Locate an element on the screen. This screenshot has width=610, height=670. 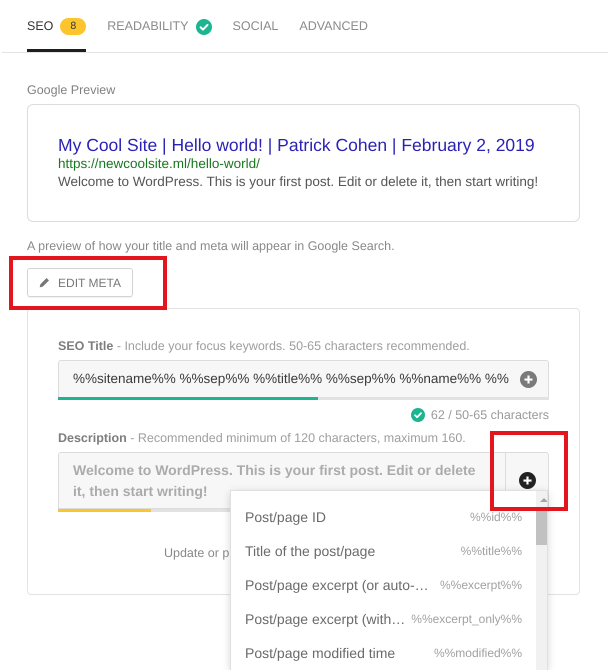
variable-code: %%title%% is located at coordinates (491, 551).